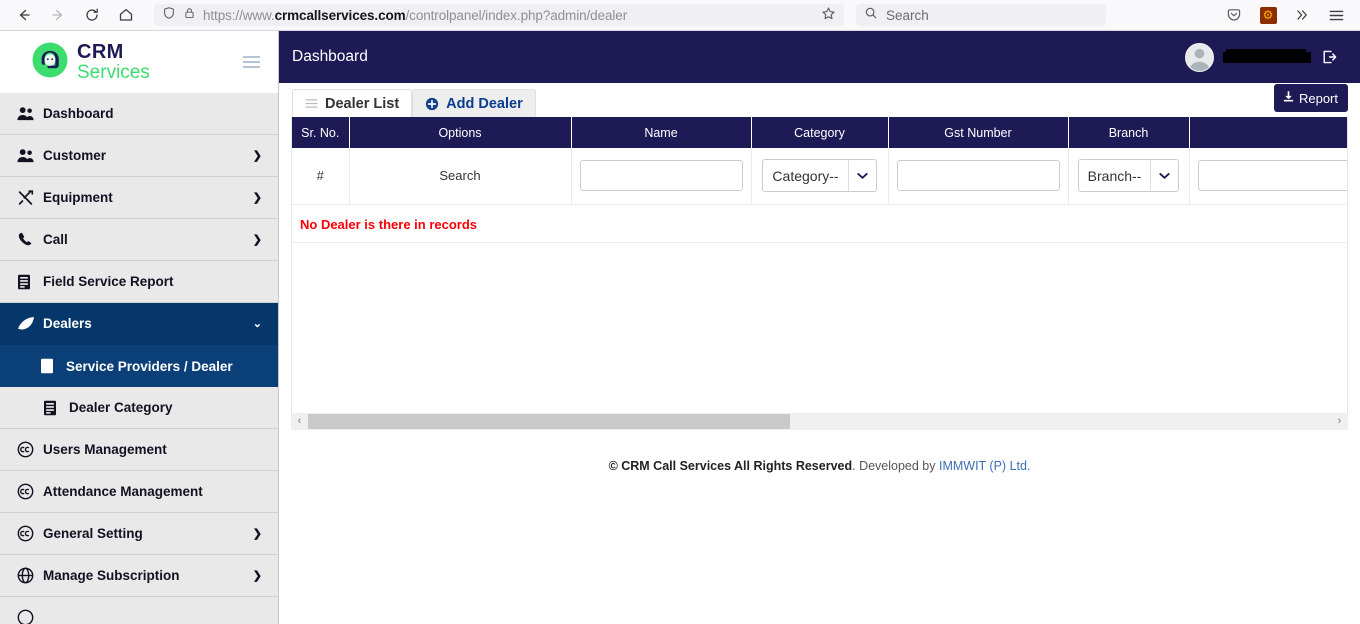 This screenshot has height=624, width=1360. What do you see at coordinates (828, 15) in the screenshot?
I see `bookmark-star-icon` at bounding box center [828, 15].